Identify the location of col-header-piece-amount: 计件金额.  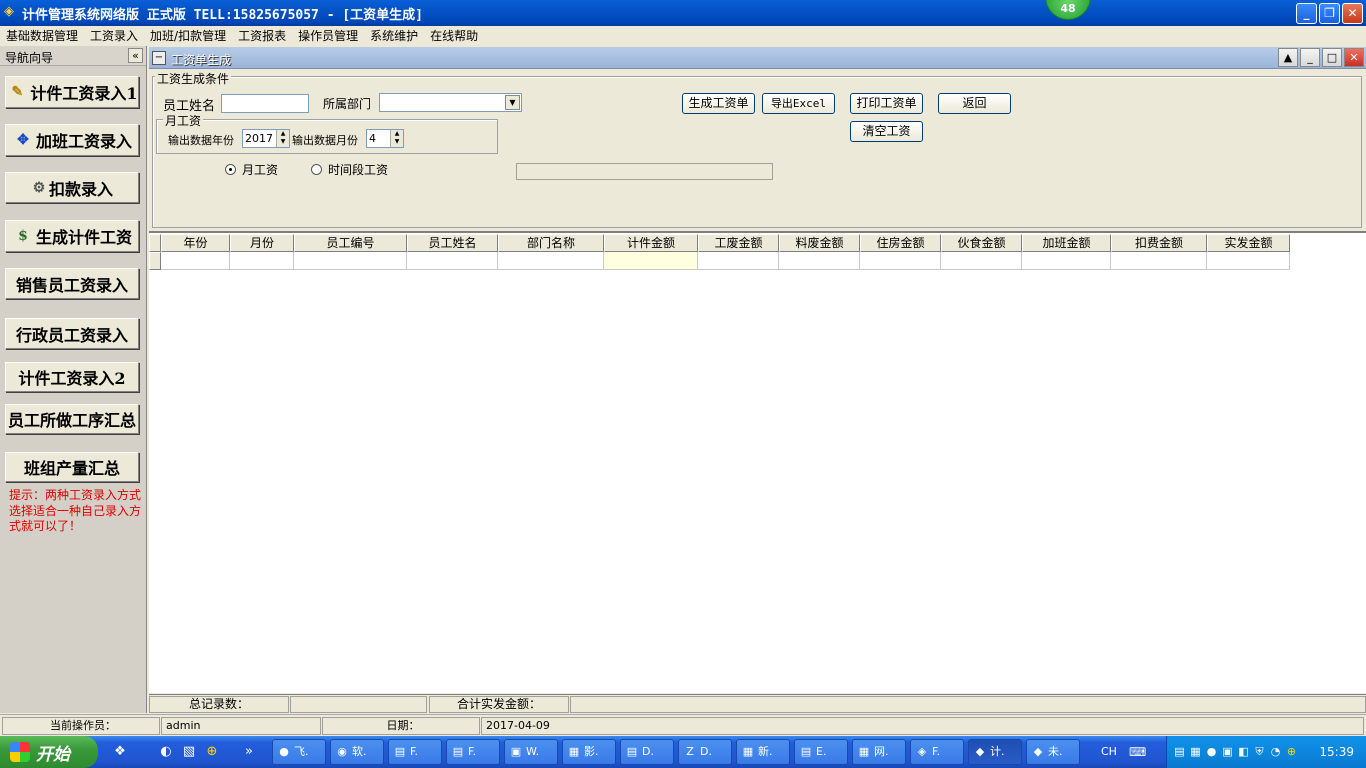
(651, 243).